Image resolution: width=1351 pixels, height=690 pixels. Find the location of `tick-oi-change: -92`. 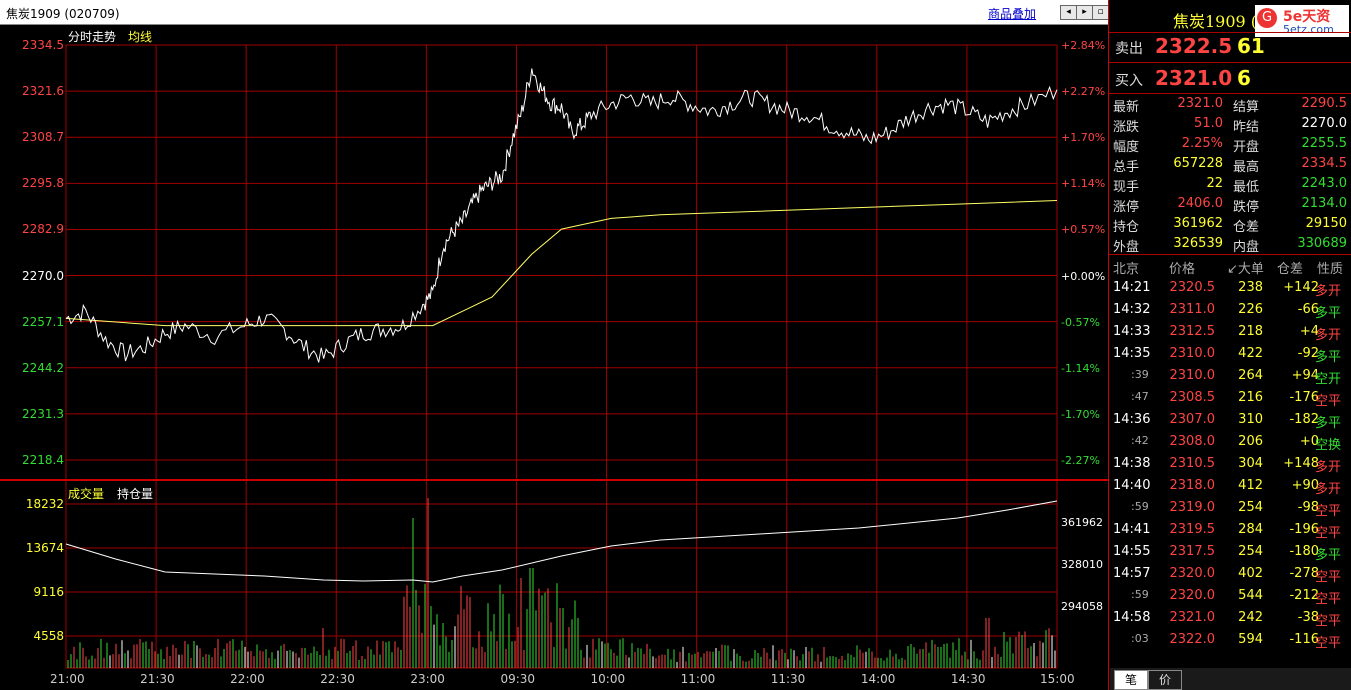

tick-oi-change: -92 is located at coordinates (1308, 353).